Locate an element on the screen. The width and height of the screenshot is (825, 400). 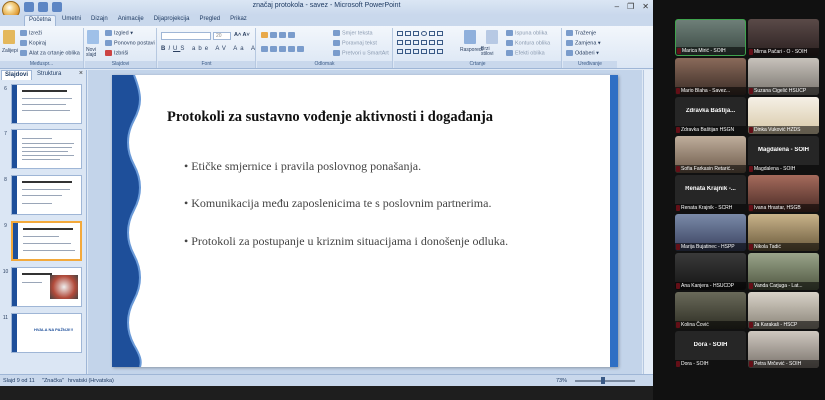
reset-button: Ponovno postavi is located at coordinates (130, 43).